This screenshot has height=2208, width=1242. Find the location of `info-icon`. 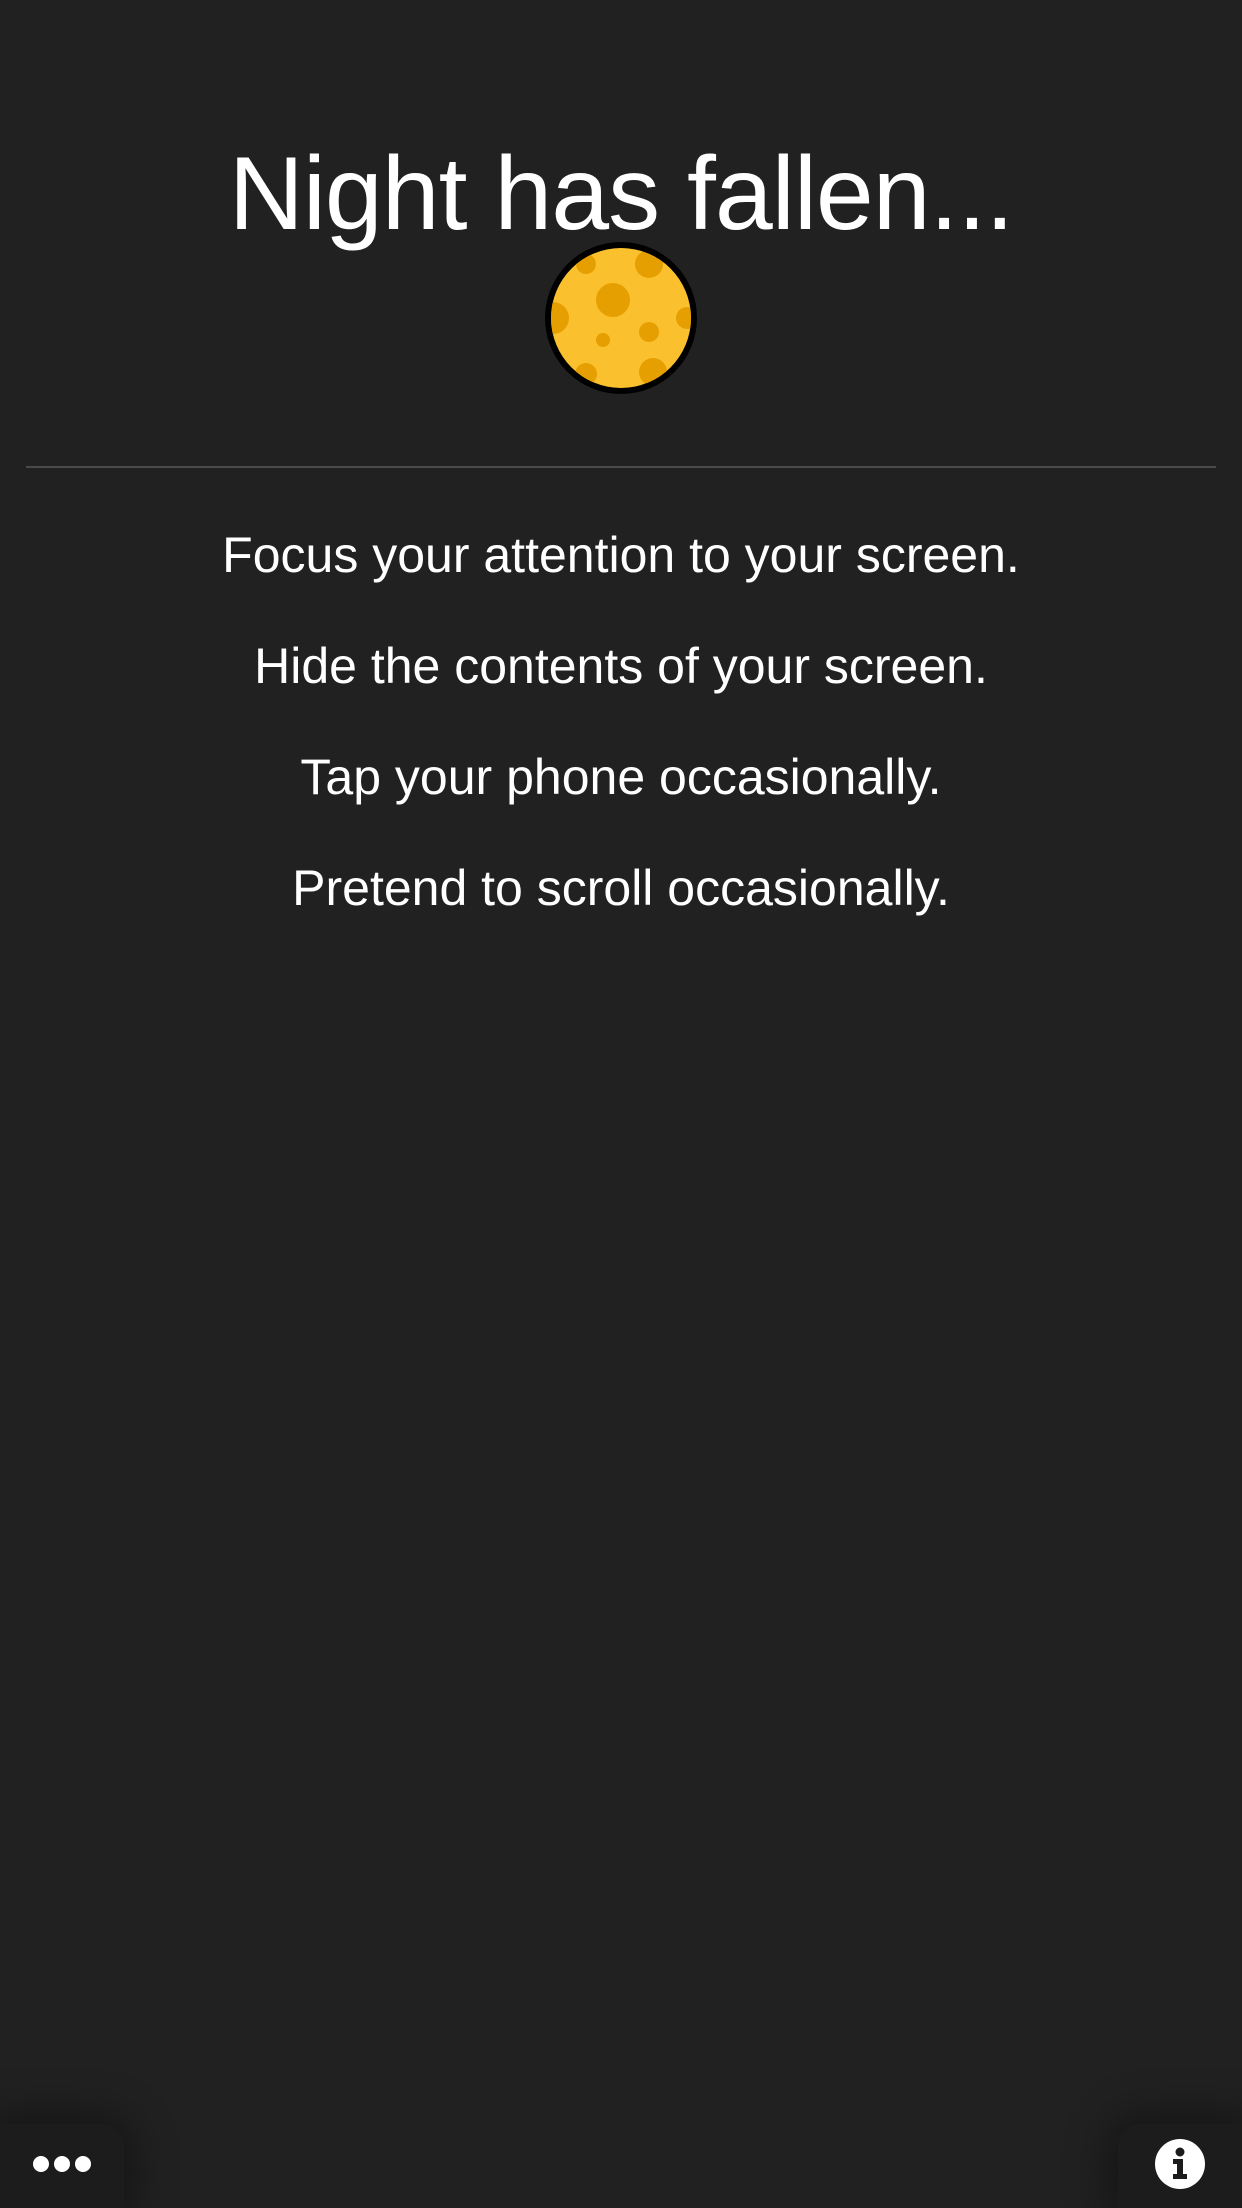

info-icon is located at coordinates (1180, 2166).